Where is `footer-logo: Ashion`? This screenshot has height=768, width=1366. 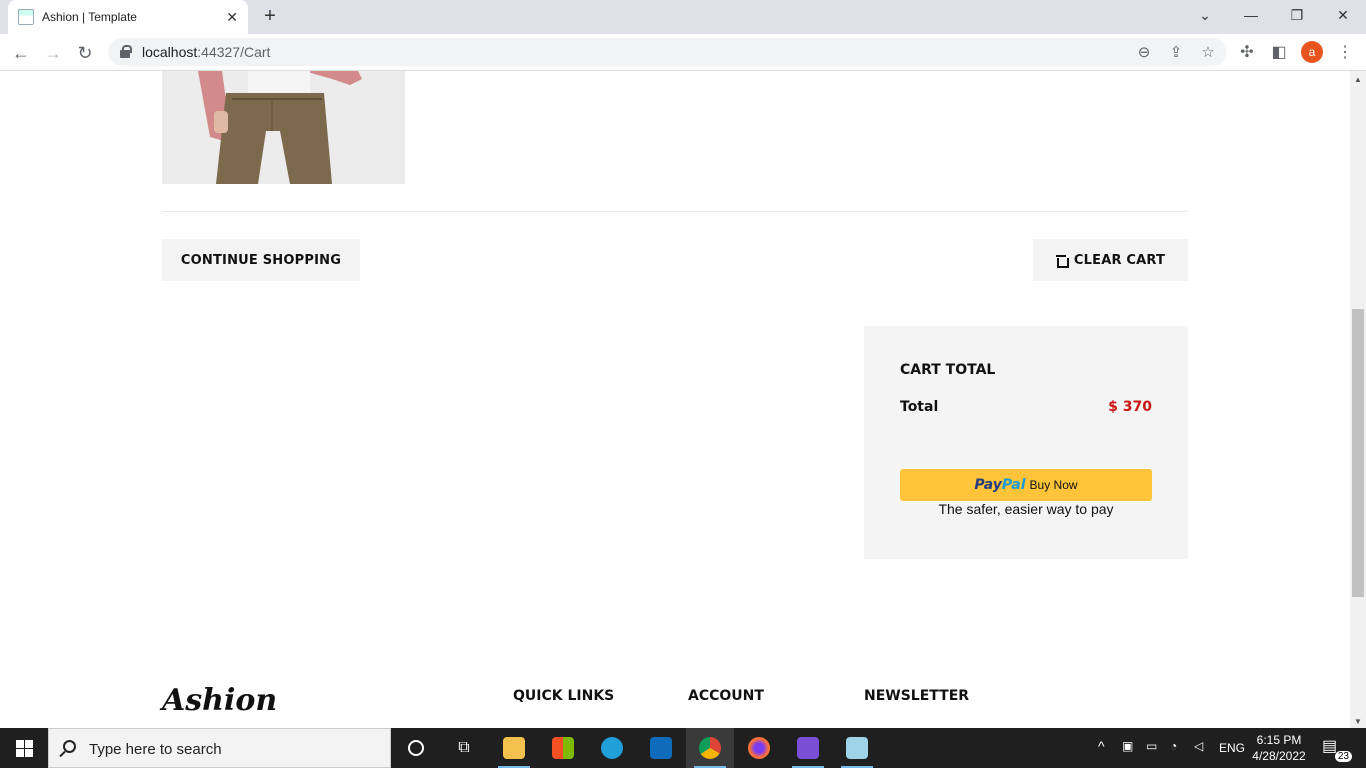
footer-logo: Ashion is located at coordinates (219, 700).